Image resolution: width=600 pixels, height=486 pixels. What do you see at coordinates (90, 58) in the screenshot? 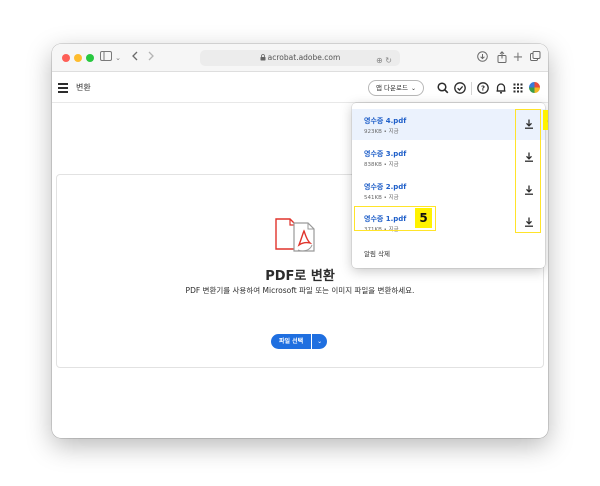
I see `zoom-window-button` at bounding box center [90, 58].